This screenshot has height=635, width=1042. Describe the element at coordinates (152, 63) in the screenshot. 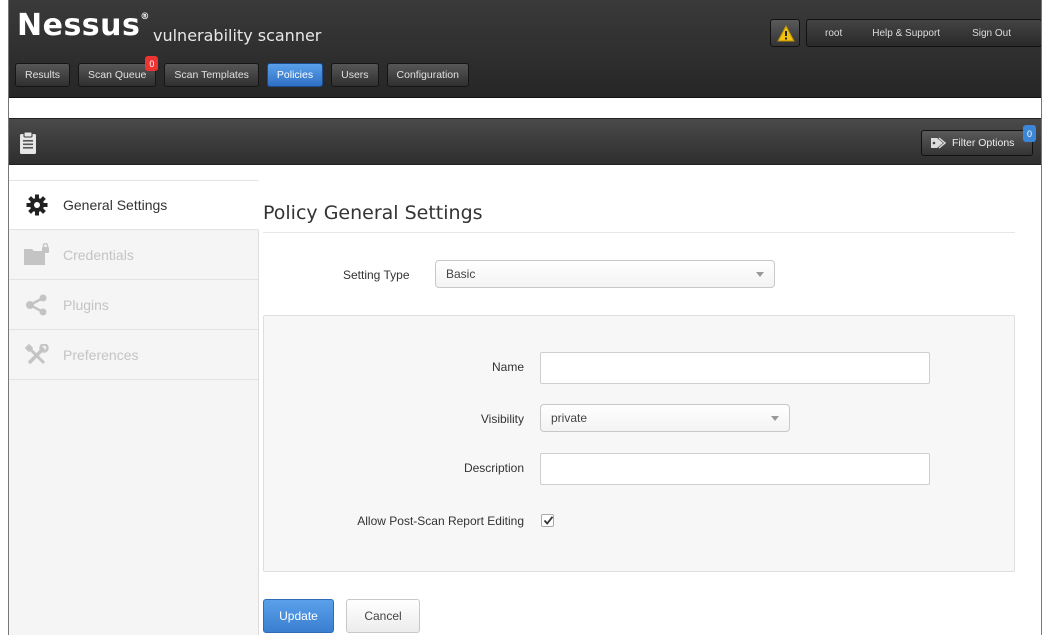

I see `scan-queue-badge: 0` at that location.